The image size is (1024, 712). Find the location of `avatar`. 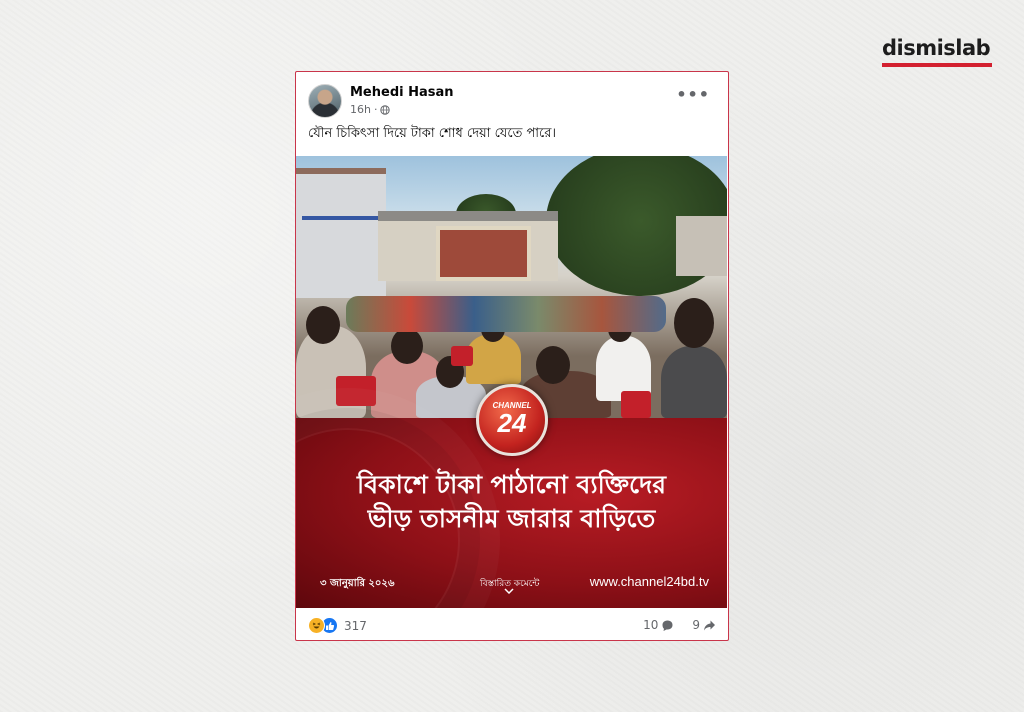

avatar is located at coordinates (325, 101).